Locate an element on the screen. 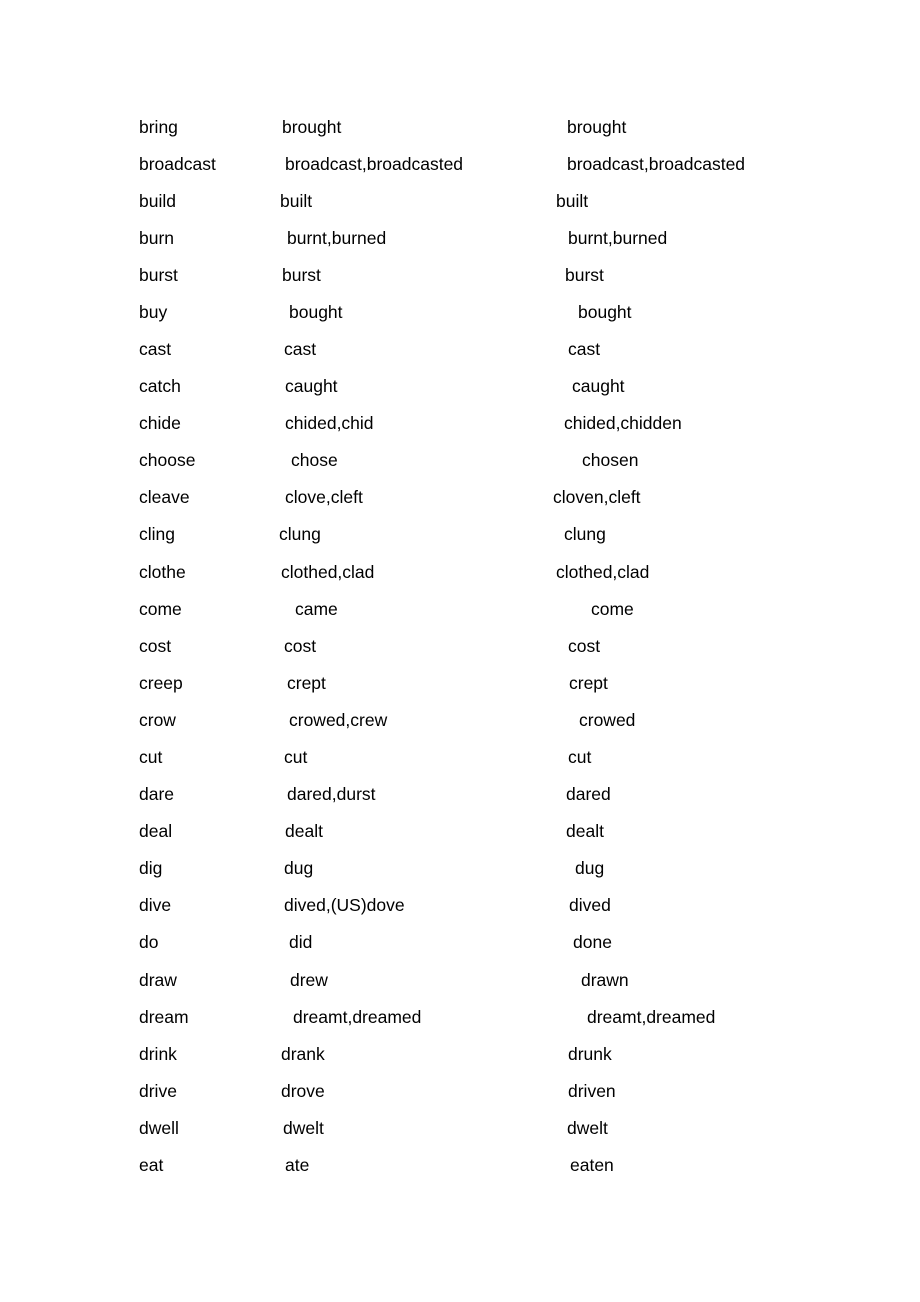 This screenshot has height=1302, width=920. base-form: broadcast is located at coordinates (177, 164).